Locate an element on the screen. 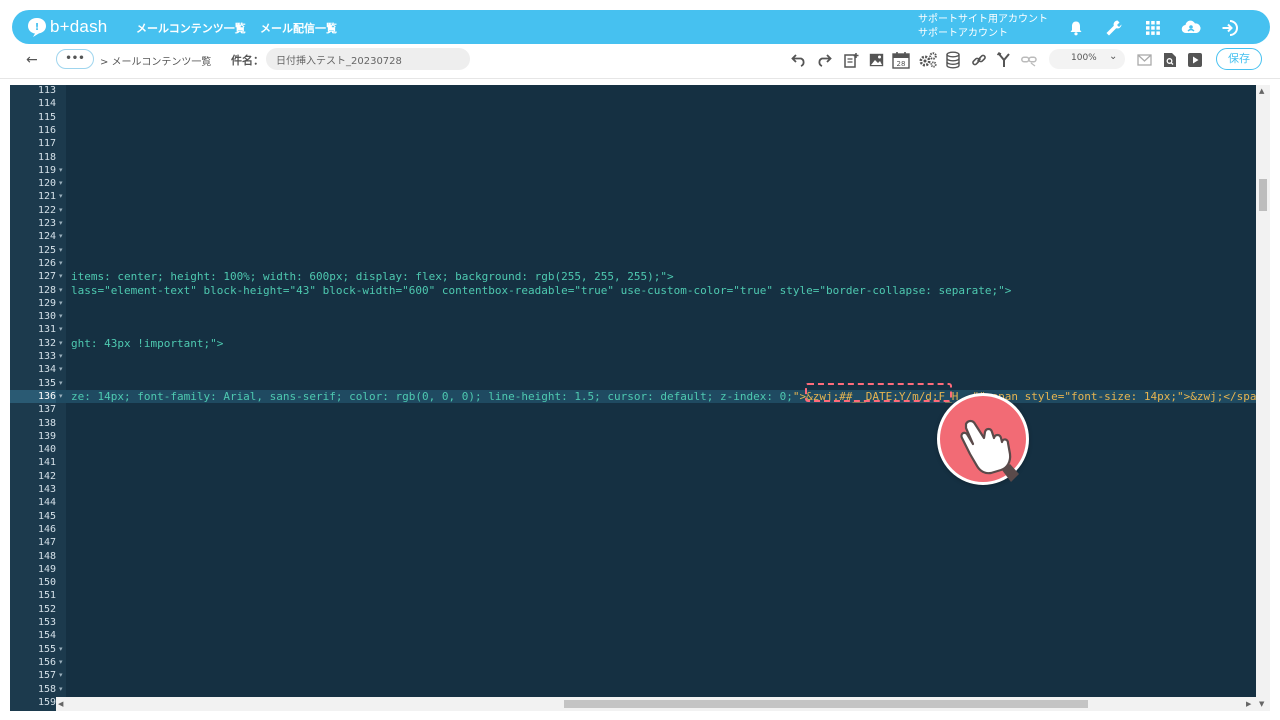 The image size is (1280, 720). code-line: 156 ▾ is located at coordinates (633, 662).